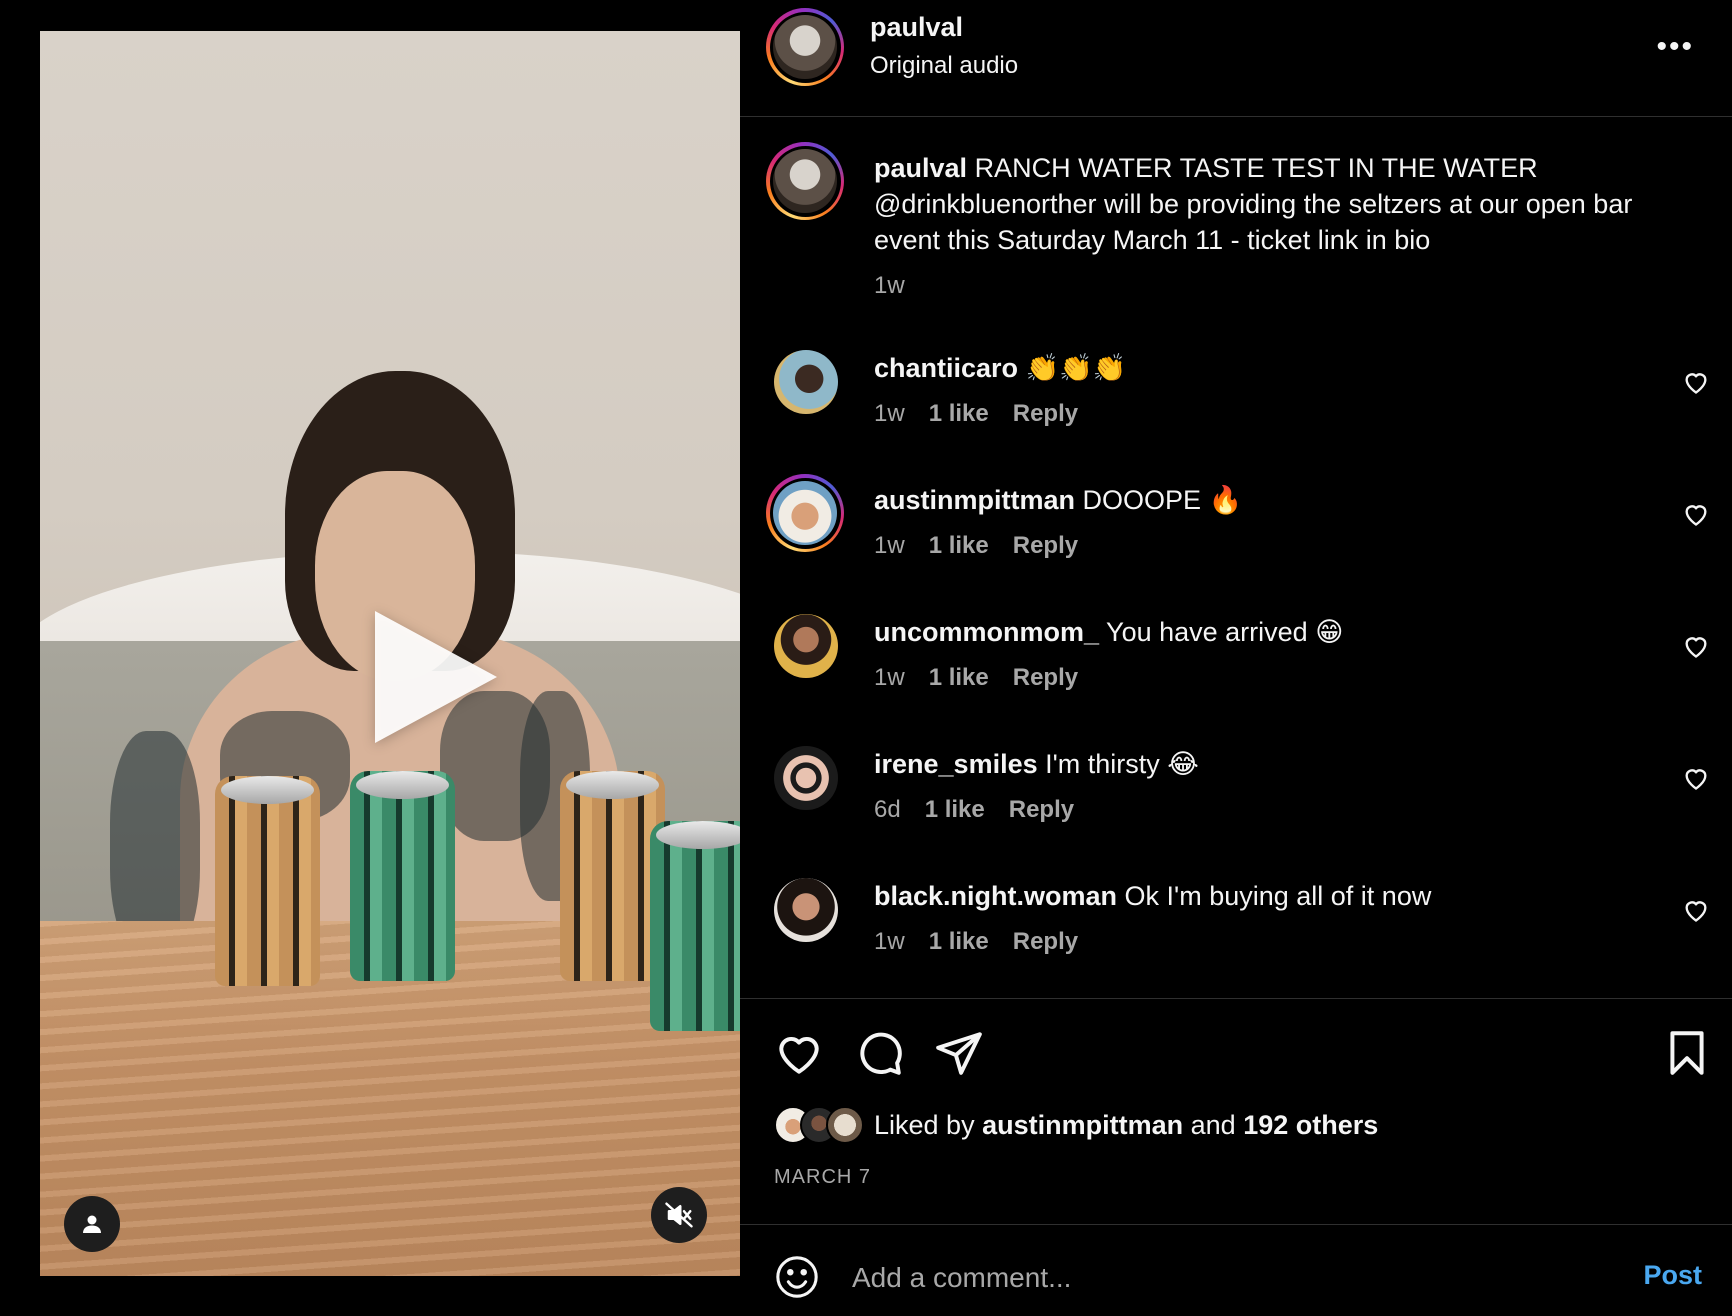 Image resolution: width=1732 pixels, height=1316 pixels. I want to click on user-tag-icon, so click(92, 1224).